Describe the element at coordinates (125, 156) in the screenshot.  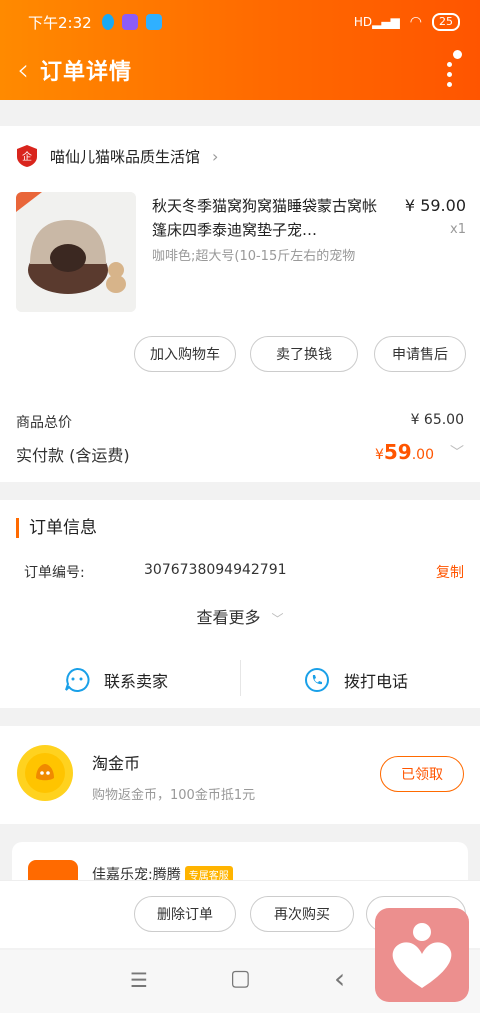
I see `store-name: 喵仙儿猫咪品质生活馆` at that location.